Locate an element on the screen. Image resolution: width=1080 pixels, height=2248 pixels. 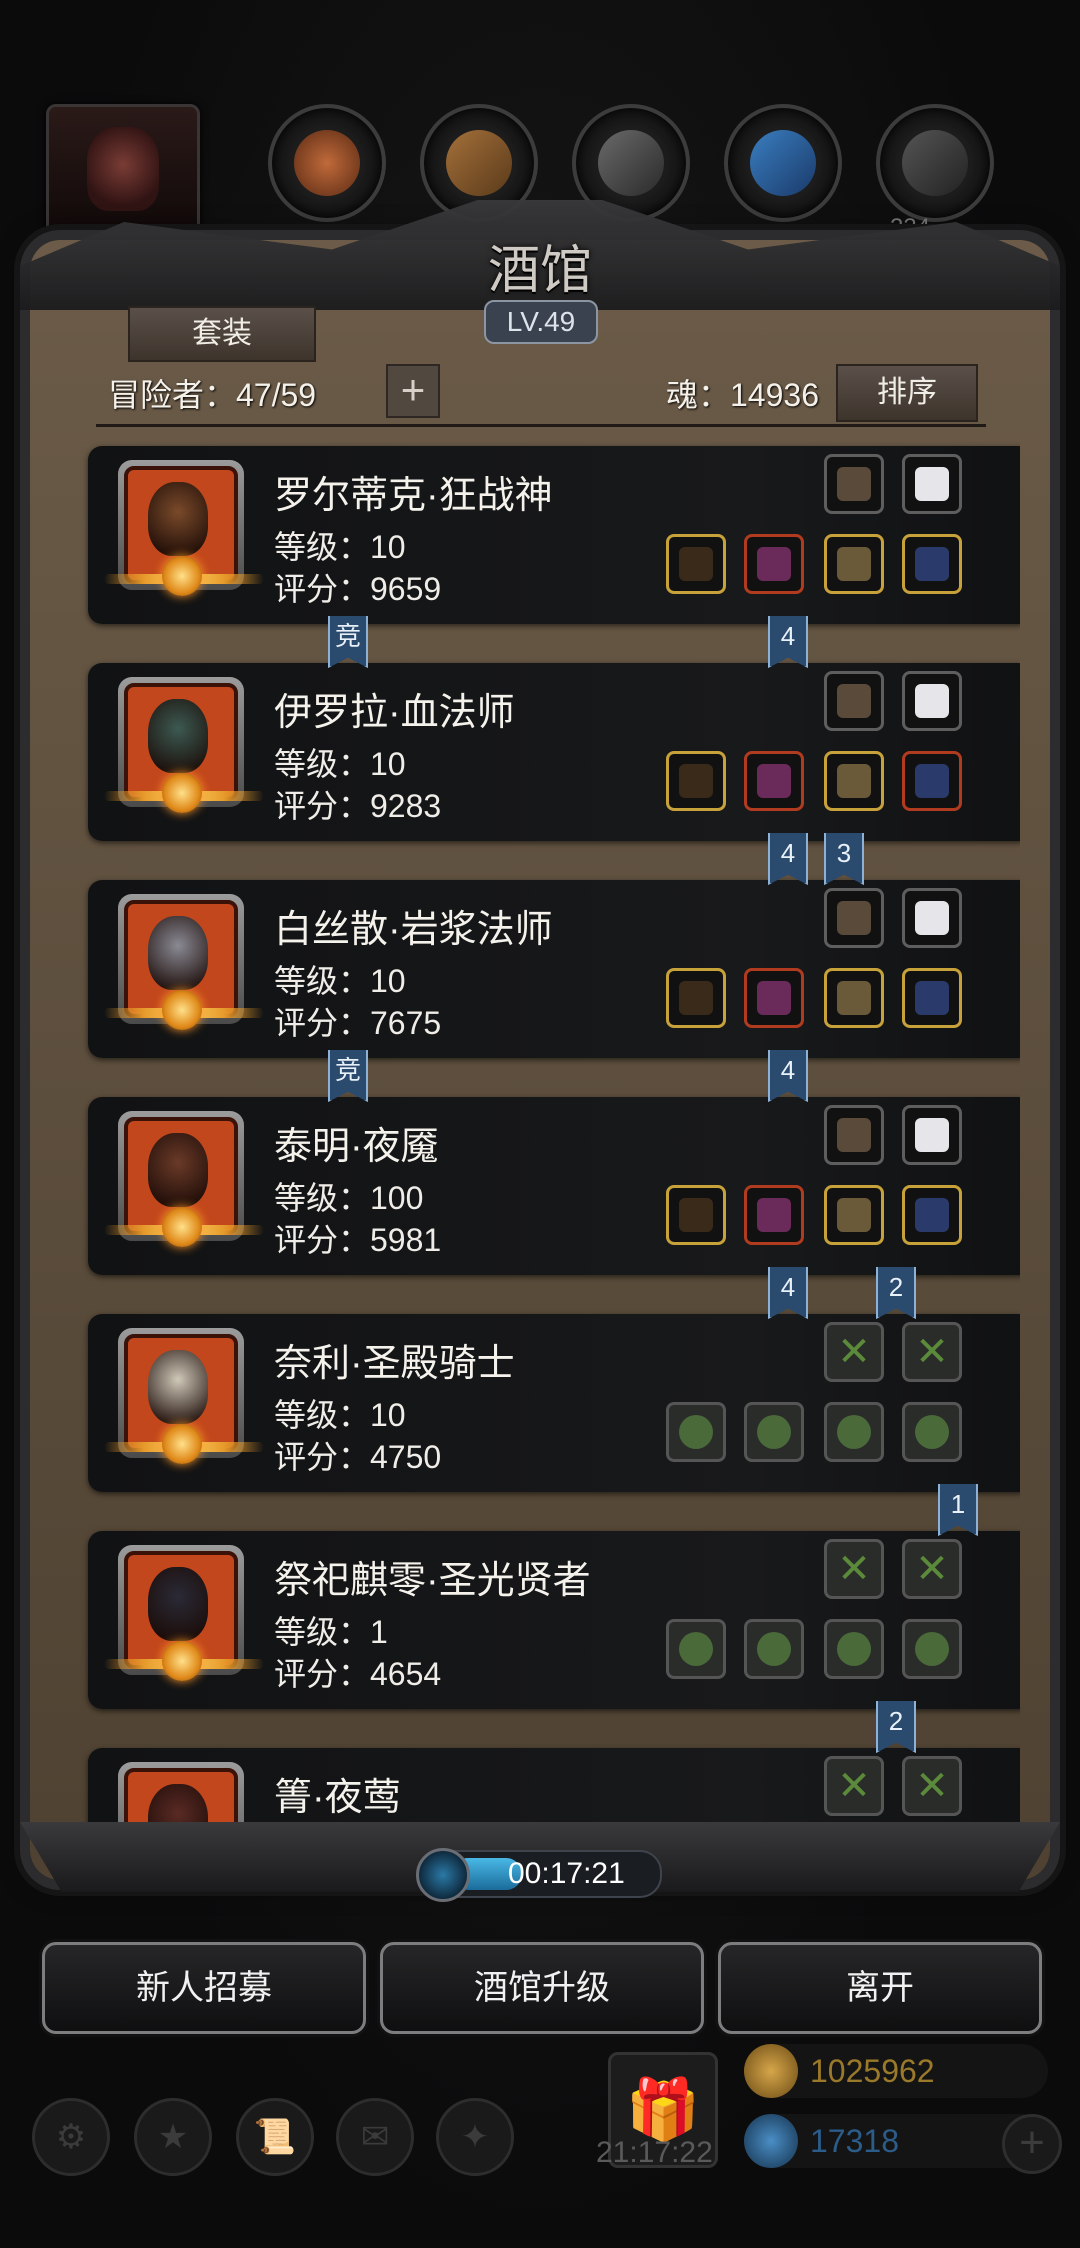
header-divider is located at coordinates (541, 425).